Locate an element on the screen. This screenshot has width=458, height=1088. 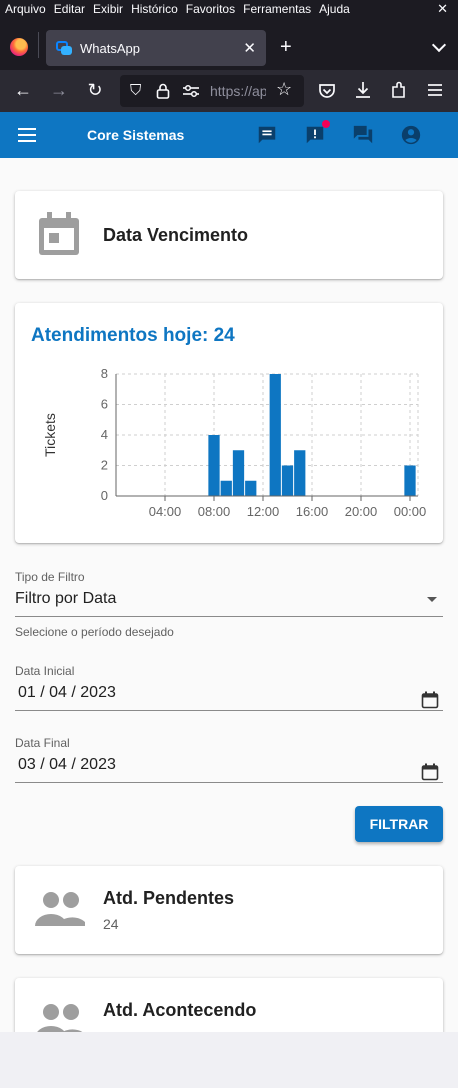
notification-badge is located at coordinates (326, 124).